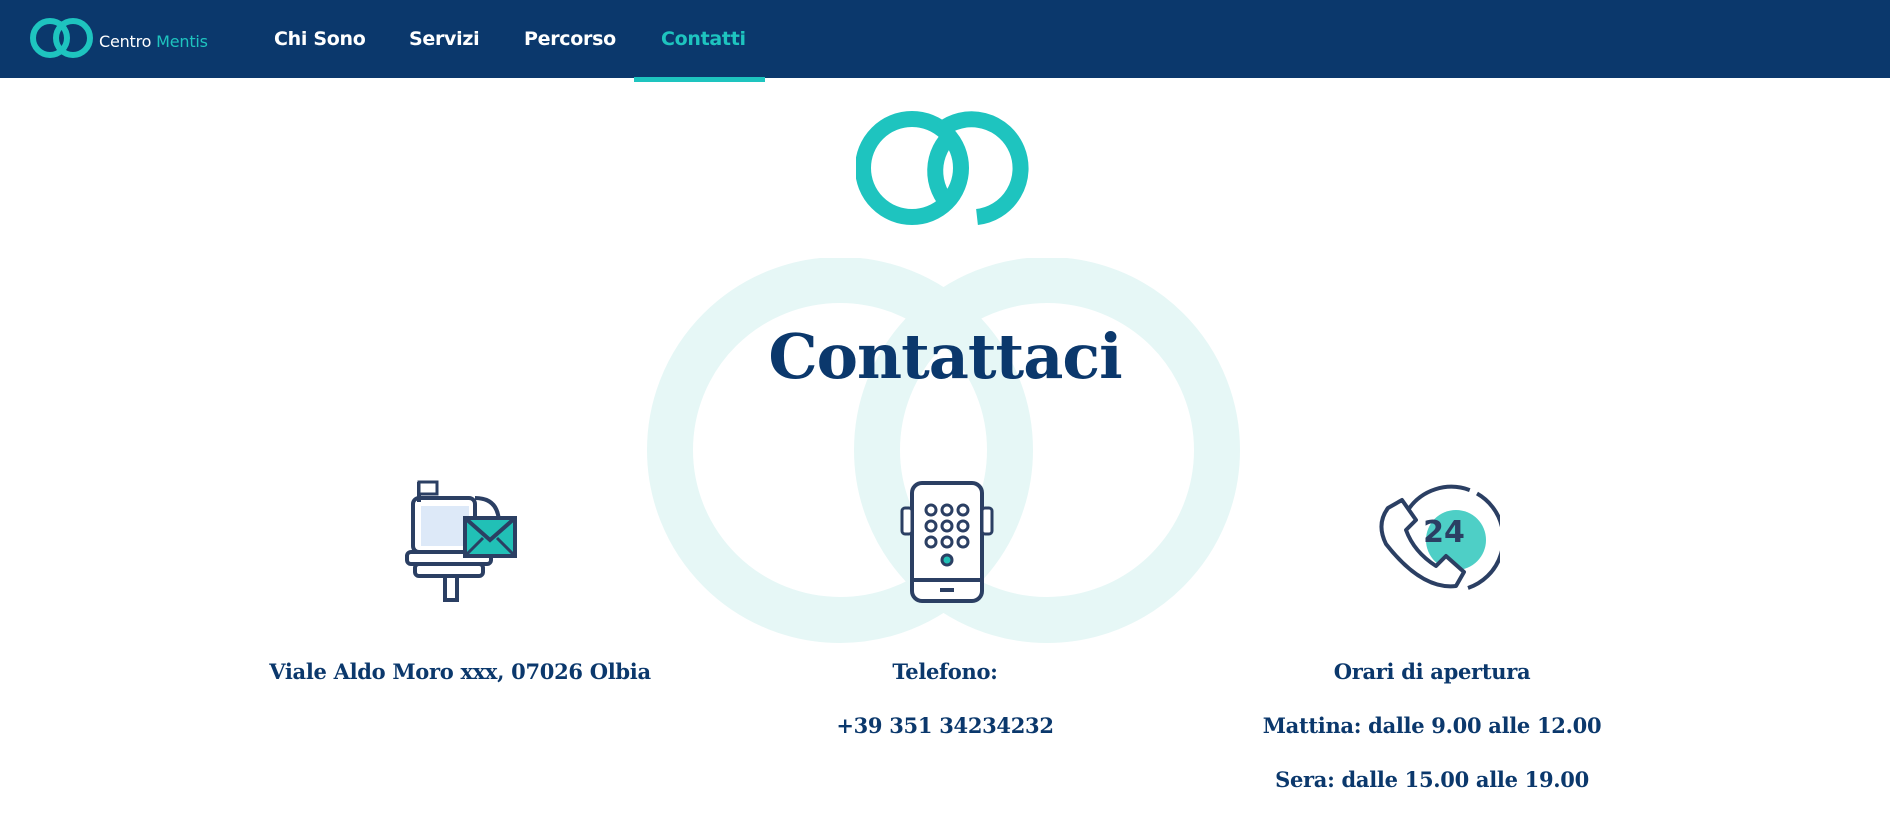 This screenshot has width=1890, height=819. Describe the element at coordinates (461, 541) in the screenshot. I see `mailbox-icon` at that location.